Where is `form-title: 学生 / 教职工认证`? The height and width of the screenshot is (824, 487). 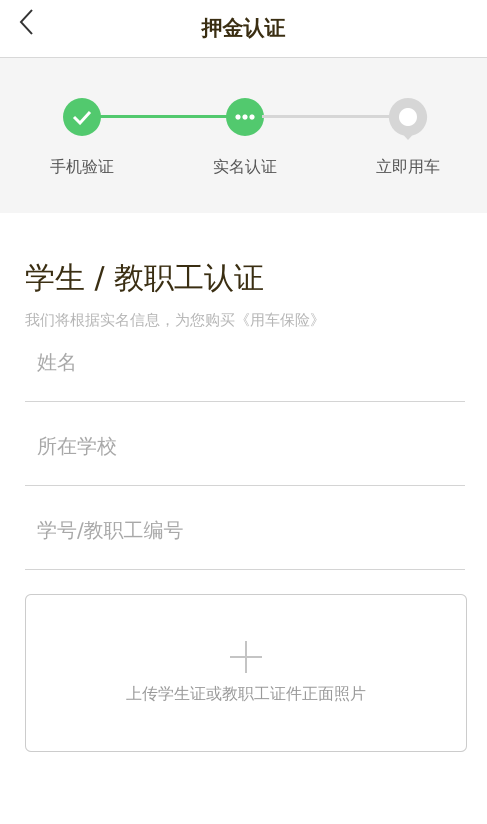 form-title: 学生 / 教职工认证 is located at coordinates (145, 279).